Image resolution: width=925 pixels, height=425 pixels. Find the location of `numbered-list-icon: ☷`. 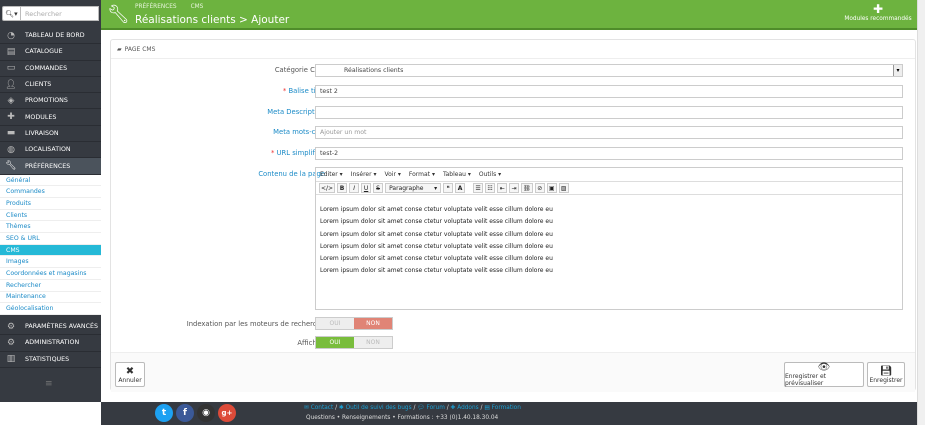

numbered-list-icon: ☷ is located at coordinates (490, 188).